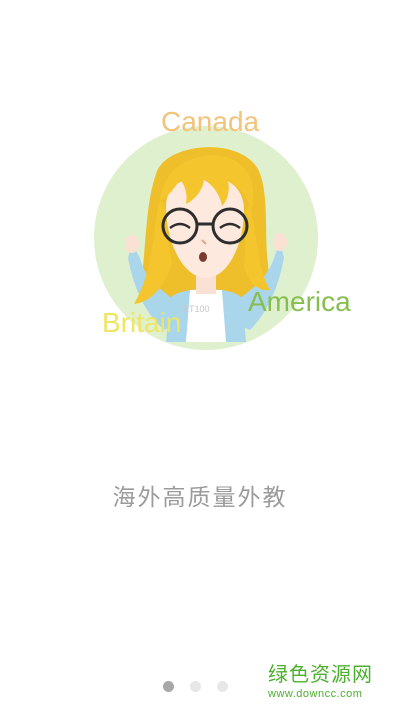 This screenshot has width=400, height=711. Describe the element at coordinates (196, 309) in the screenshot. I see `avatar-watermark: ET100` at that location.